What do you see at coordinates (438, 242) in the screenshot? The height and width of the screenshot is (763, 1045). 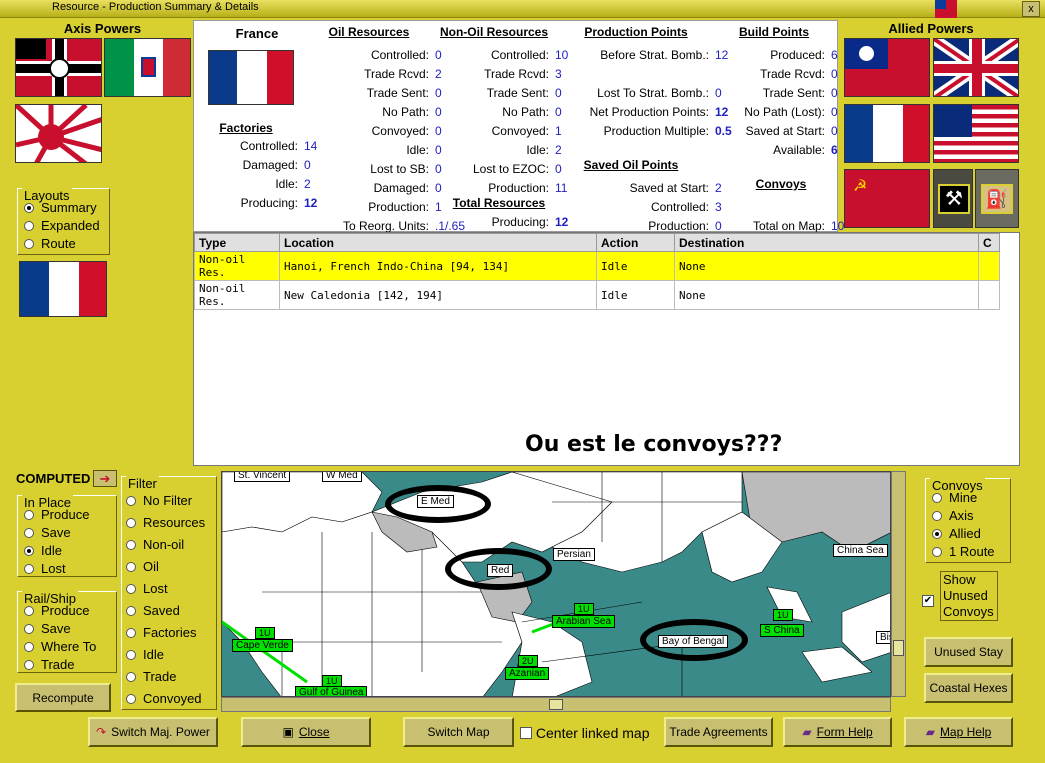 I see `col-location: Location` at bounding box center [438, 242].